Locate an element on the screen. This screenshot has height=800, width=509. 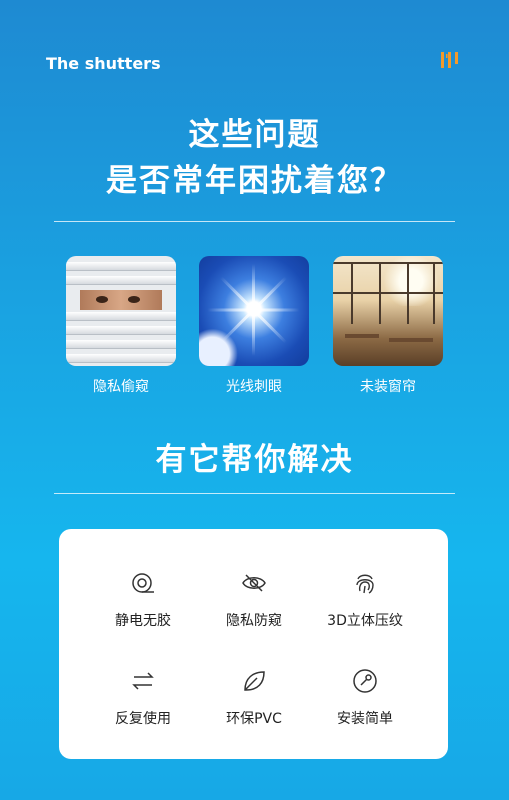
swap-arrows-icon is located at coordinates (143, 681).